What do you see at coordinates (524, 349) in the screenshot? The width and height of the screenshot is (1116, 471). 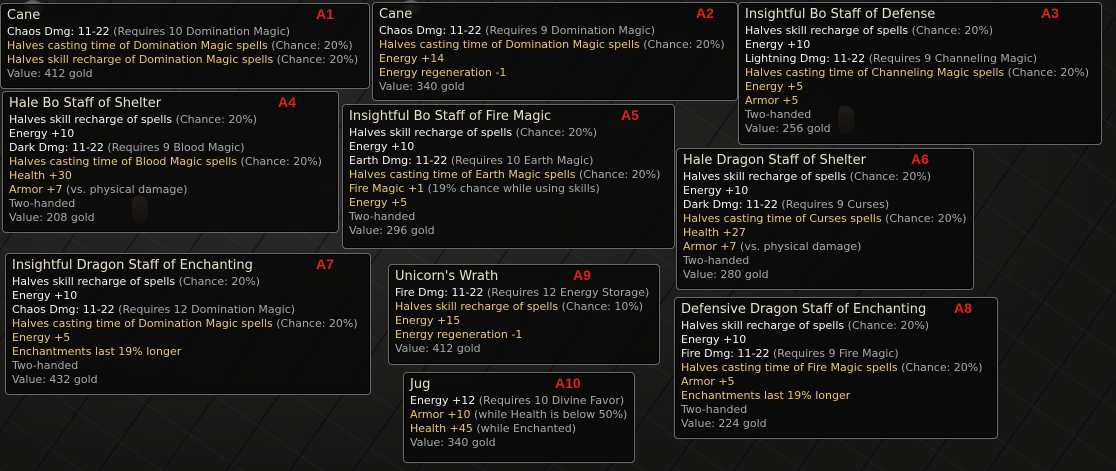 I see `item-stat-line: Value: 412 gold` at bounding box center [524, 349].